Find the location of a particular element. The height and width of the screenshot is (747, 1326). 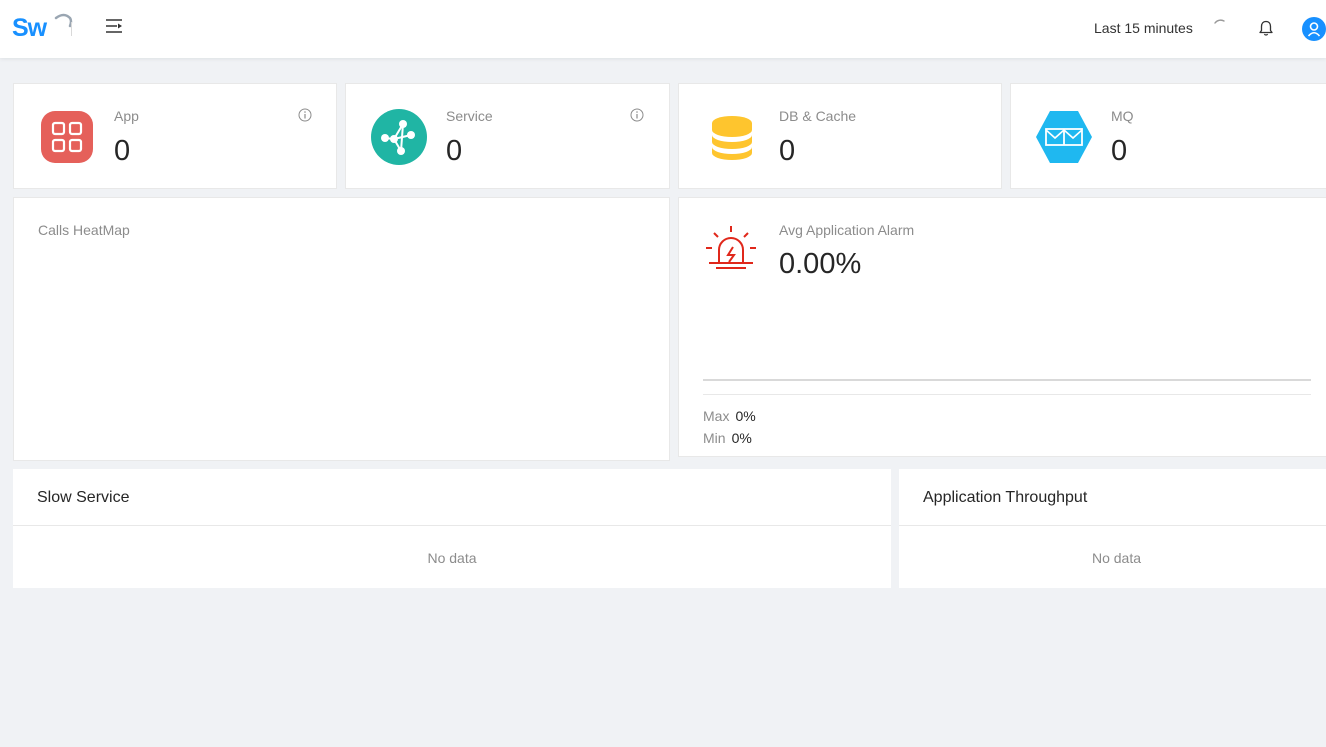

stat-card-service: Service 0 is located at coordinates (507, 136).